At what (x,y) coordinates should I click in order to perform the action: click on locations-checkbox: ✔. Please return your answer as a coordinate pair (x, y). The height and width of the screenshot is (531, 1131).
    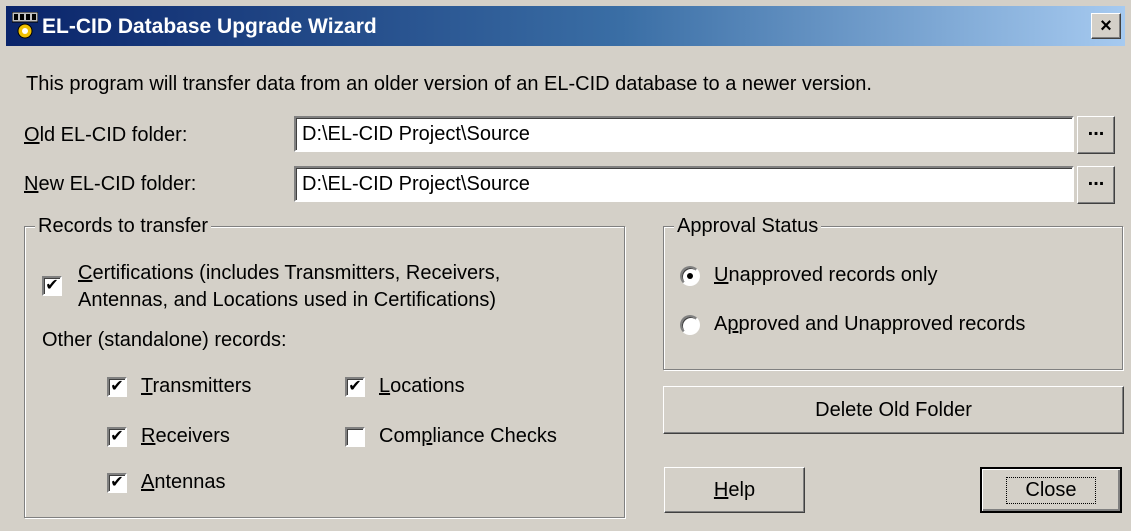
    Looking at the image, I should click on (355, 387).